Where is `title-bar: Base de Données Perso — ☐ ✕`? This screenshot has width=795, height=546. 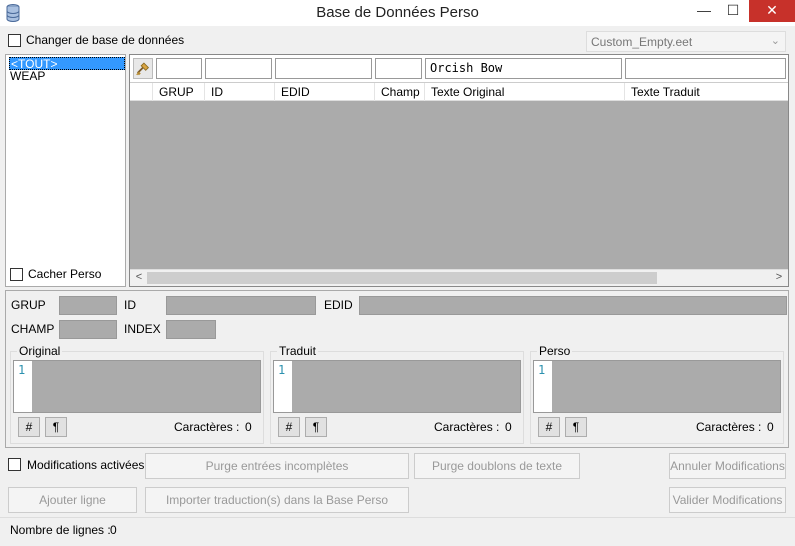
title-bar: Base de Données Perso — ☐ ✕ is located at coordinates (397, 13).